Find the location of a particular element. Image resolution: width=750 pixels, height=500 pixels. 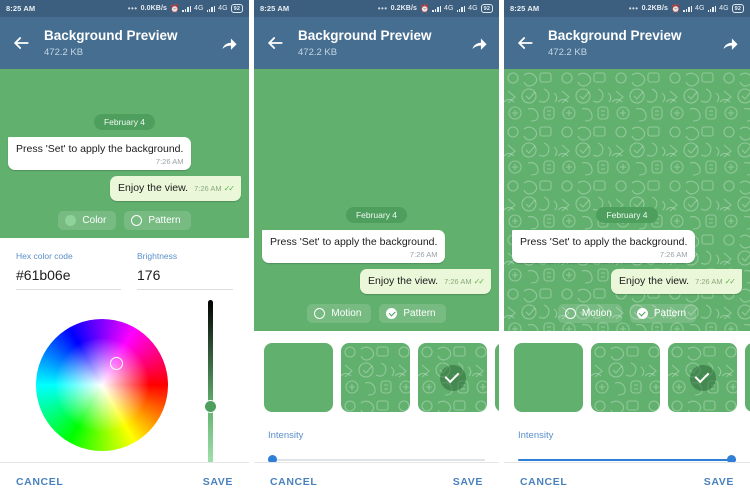

alarm-icon: ⏰ is located at coordinates (425, 8).